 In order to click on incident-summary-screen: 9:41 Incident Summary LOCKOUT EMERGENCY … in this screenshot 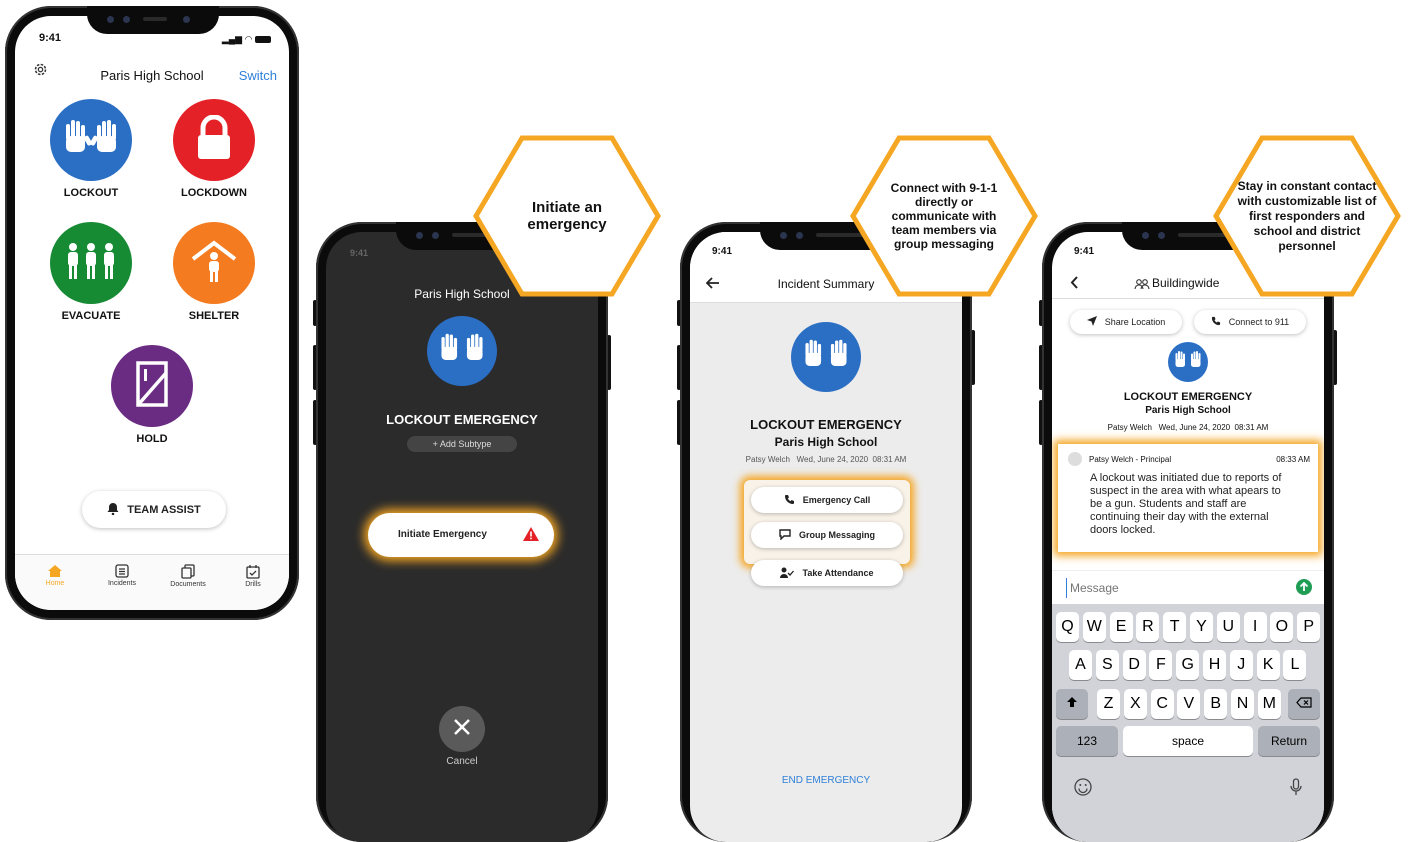, I will do `click(826, 537)`.